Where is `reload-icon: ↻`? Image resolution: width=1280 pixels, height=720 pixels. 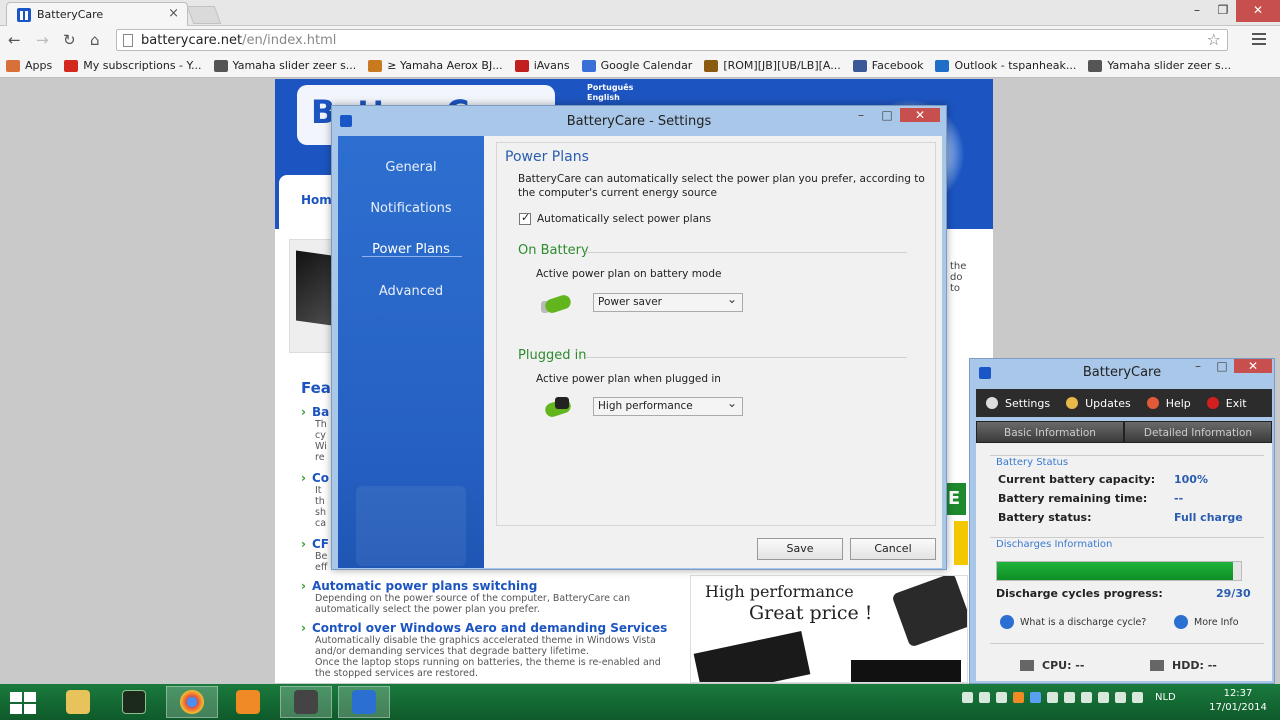 reload-icon: ↻ is located at coordinates (69, 40).